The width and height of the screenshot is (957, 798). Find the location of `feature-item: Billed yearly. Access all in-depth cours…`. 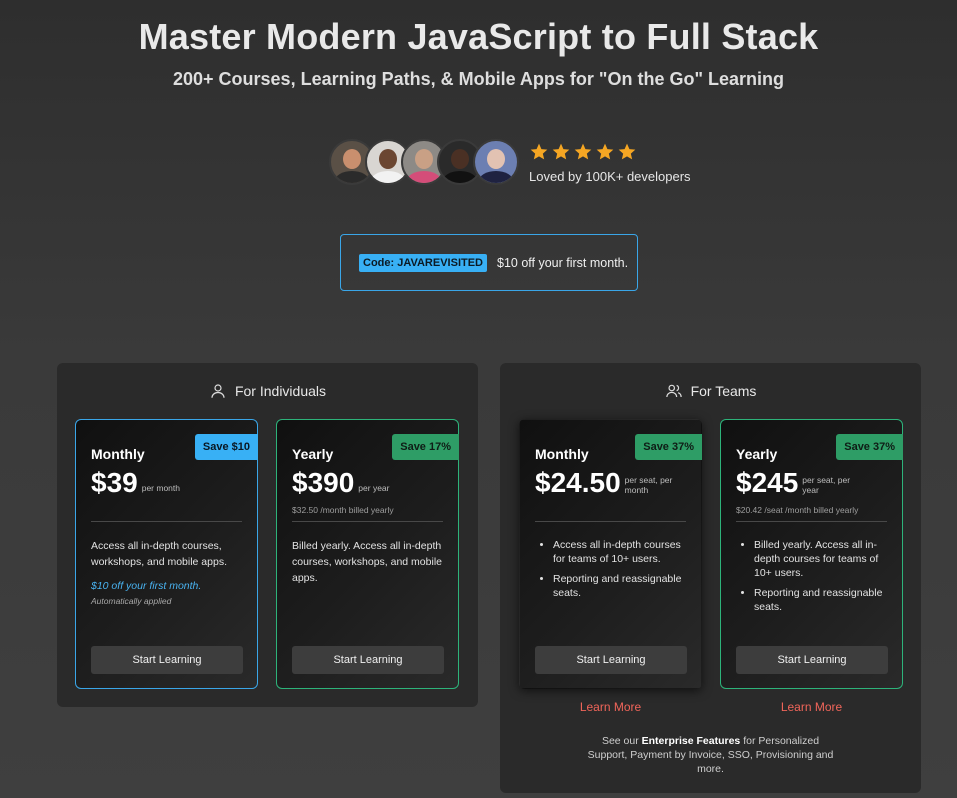

feature-item: Billed yearly. Access all in-depth cours… is located at coordinates (820, 559).